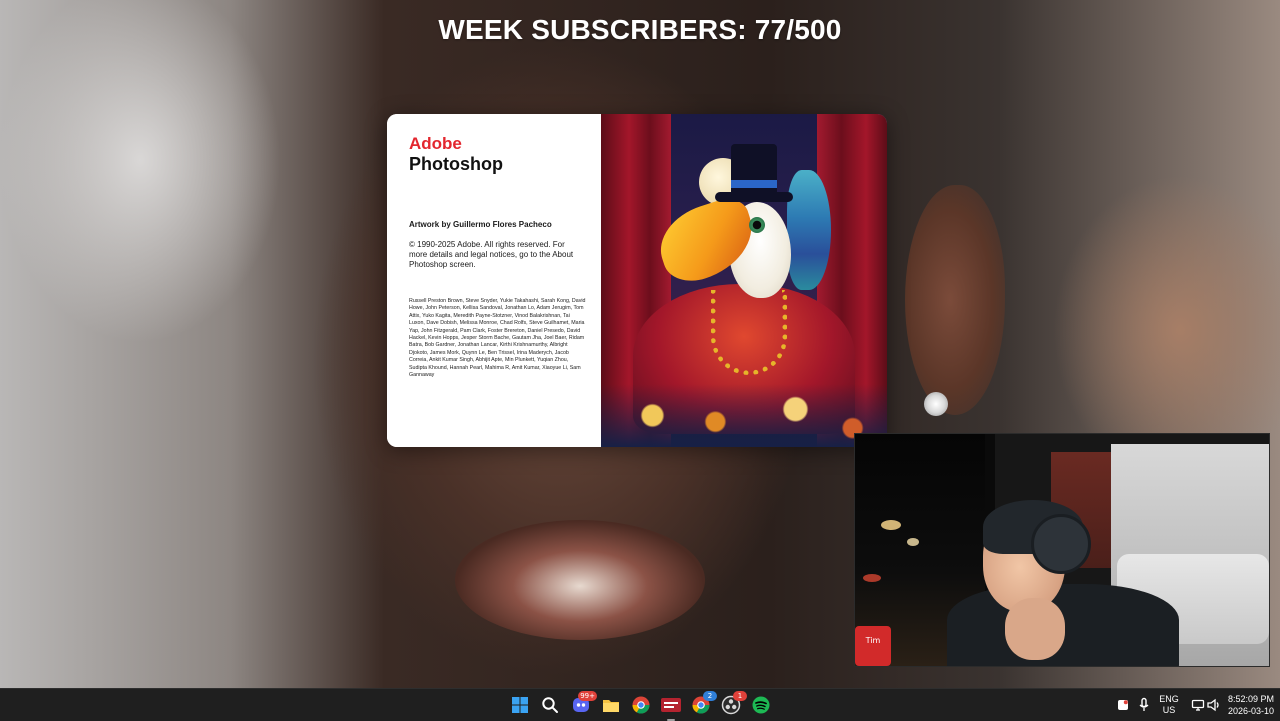 The width and height of the screenshot is (1280, 721). What do you see at coordinates (703, 704) in the screenshot?
I see `chrome-profile-icon: 2` at bounding box center [703, 704].